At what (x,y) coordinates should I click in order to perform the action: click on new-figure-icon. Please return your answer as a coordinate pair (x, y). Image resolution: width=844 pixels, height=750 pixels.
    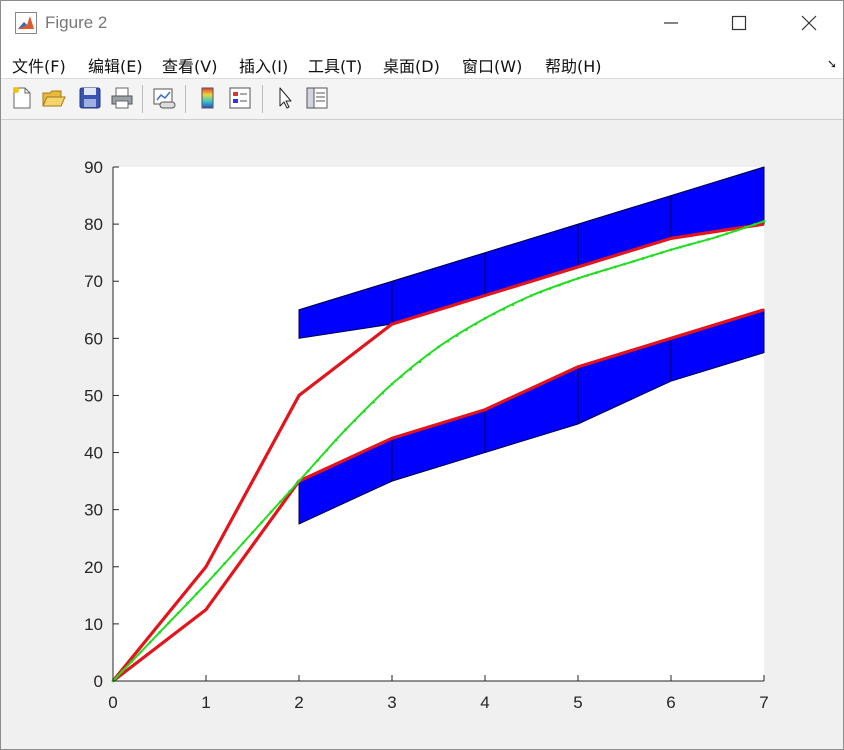
    Looking at the image, I should click on (22, 98).